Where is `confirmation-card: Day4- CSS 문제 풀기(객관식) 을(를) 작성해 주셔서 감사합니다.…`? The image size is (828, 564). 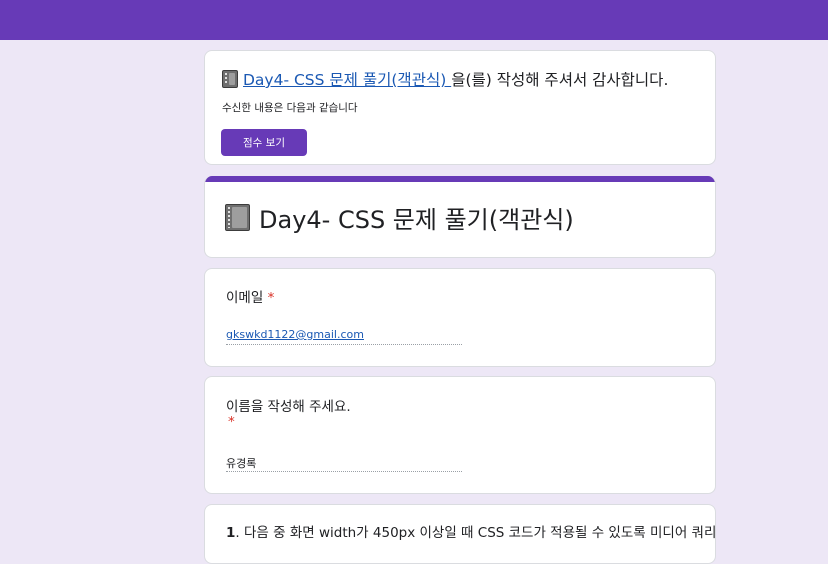
confirmation-card: Day4- CSS 문제 풀기(객관식) 을(를) 작성해 주셔서 감사합니다.… is located at coordinates (460, 107).